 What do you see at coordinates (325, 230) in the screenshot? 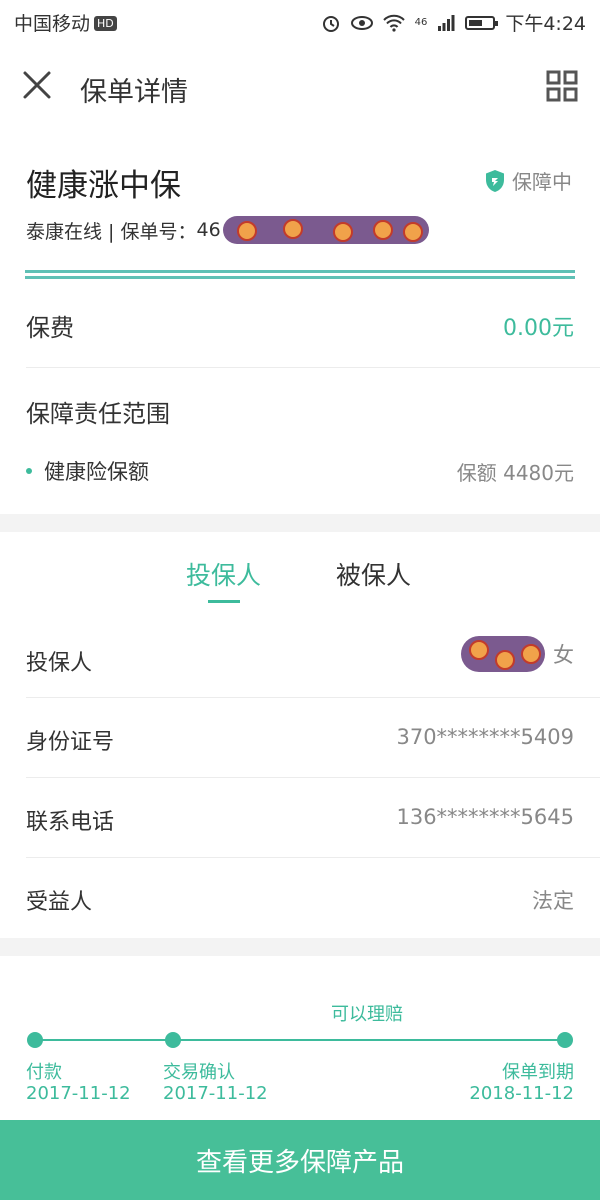
I see `redacted-policy-number` at bounding box center [325, 230].